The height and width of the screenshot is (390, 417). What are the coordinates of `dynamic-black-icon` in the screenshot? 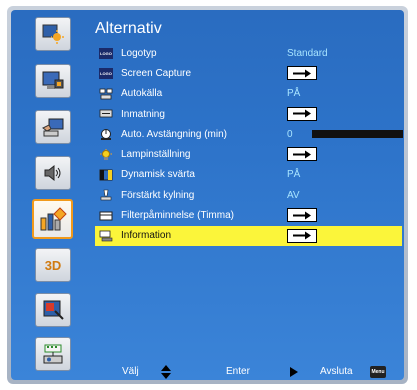 It's located at (106, 175).